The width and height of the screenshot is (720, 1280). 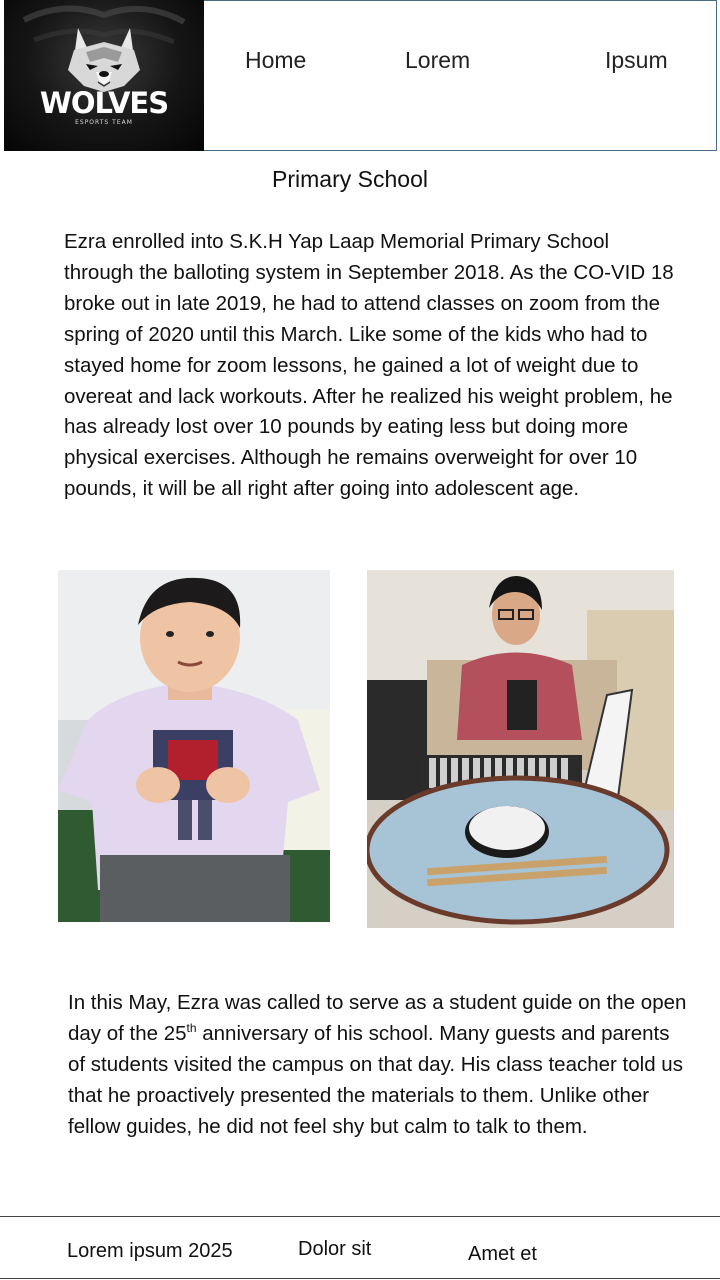 I want to click on logo-tagline: ESPORTS TEAM, so click(x=104, y=122).